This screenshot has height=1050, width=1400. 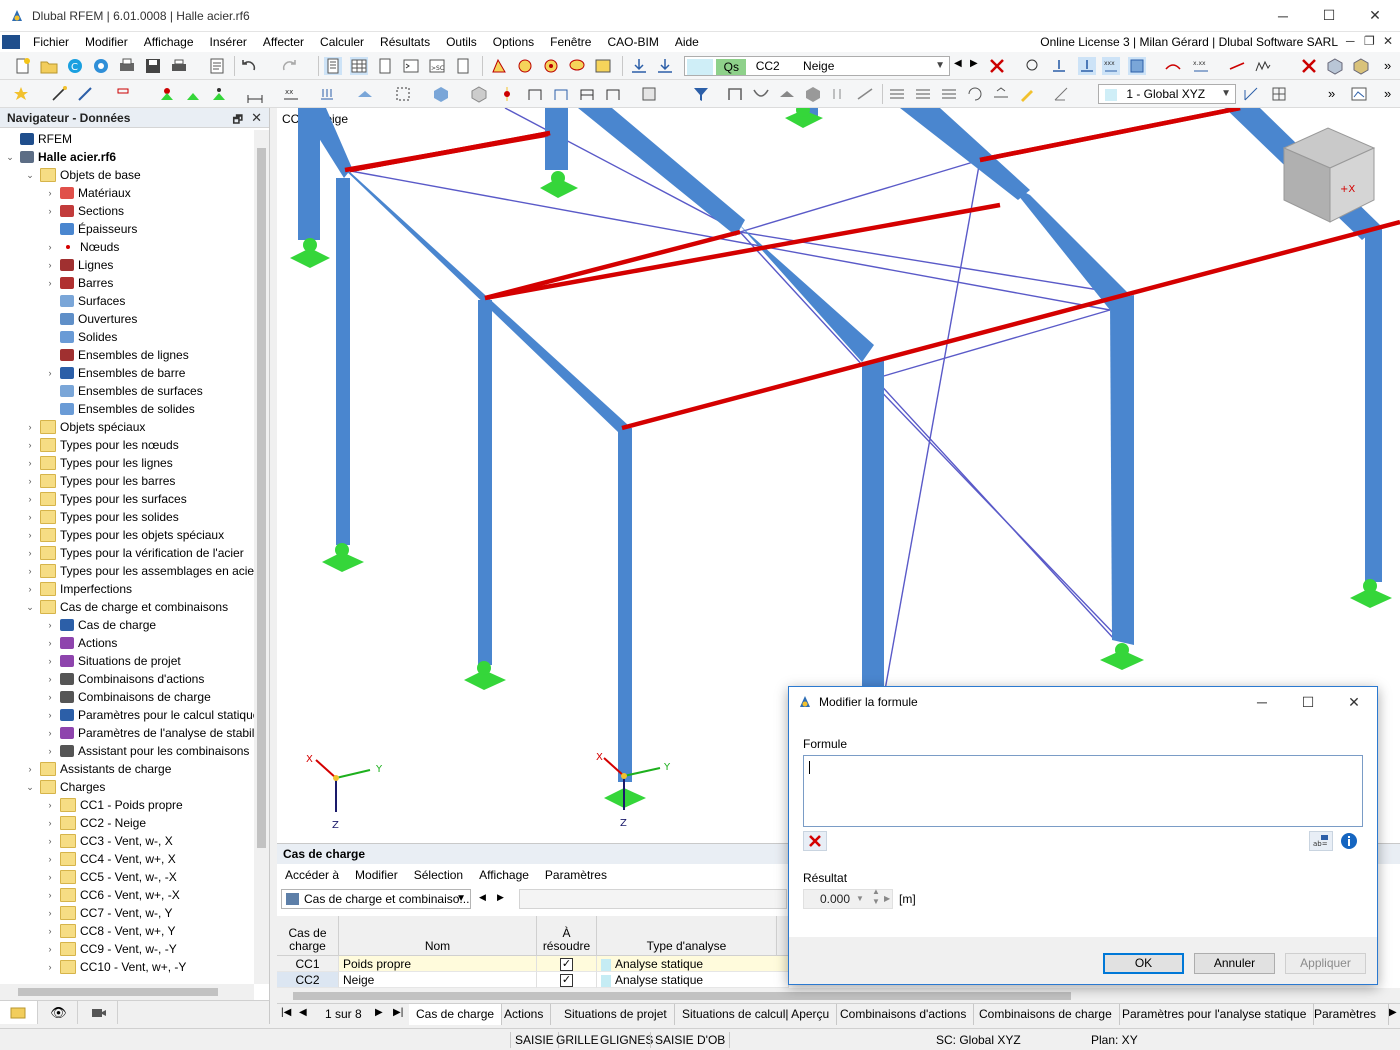 What do you see at coordinates (110, 859) in the screenshot?
I see `tree-item: › CC4 - Vent, w+, X` at bounding box center [110, 859].